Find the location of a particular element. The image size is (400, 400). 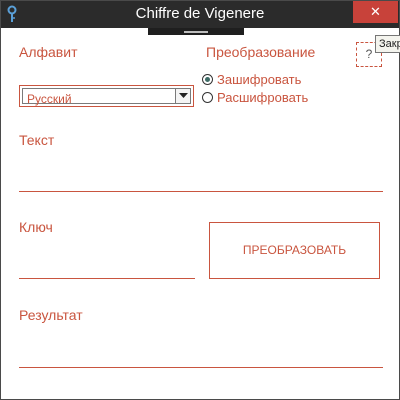

alphabet-select-value: Русский is located at coordinates (49, 99).